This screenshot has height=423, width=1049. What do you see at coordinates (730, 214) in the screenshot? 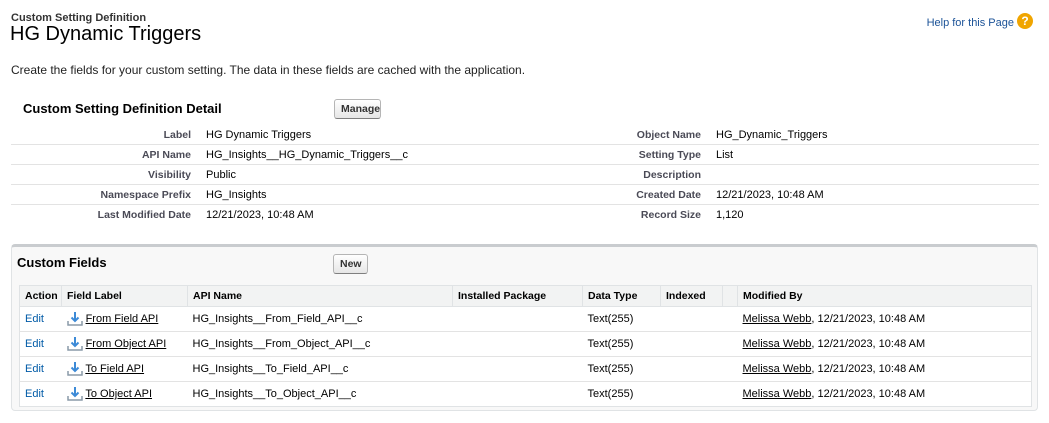
I see `detail-value: 1,120` at bounding box center [730, 214].